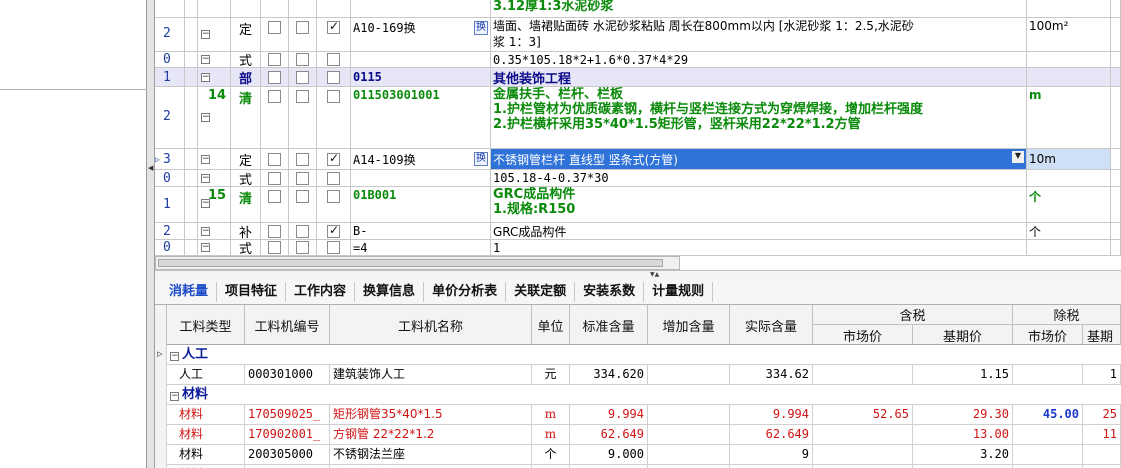 The width and height of the screenshot is (1121, 468). I want to click on base-price-excl-cell, so click(1102, 455).